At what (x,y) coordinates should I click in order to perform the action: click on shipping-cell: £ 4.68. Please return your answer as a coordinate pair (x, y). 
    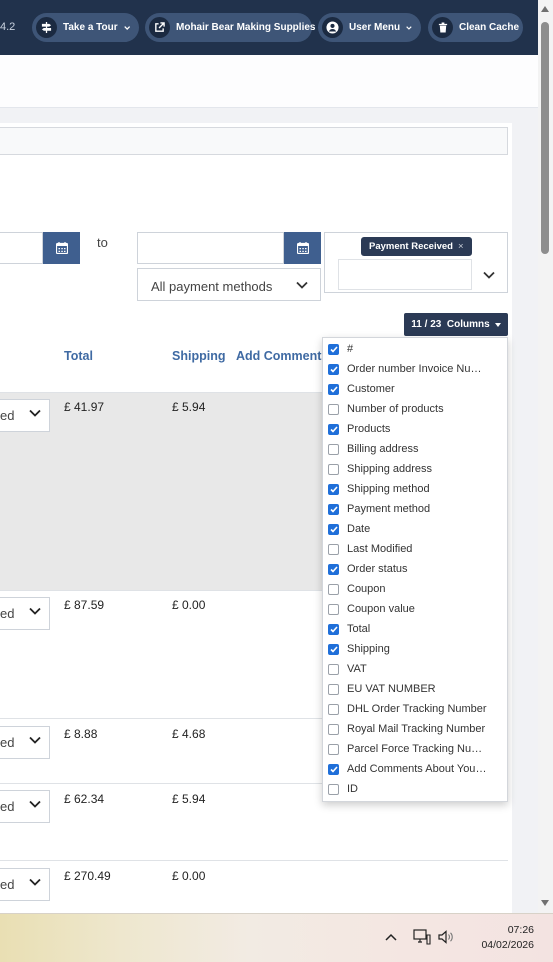
    Looking at the image, I should click on (189, 734).